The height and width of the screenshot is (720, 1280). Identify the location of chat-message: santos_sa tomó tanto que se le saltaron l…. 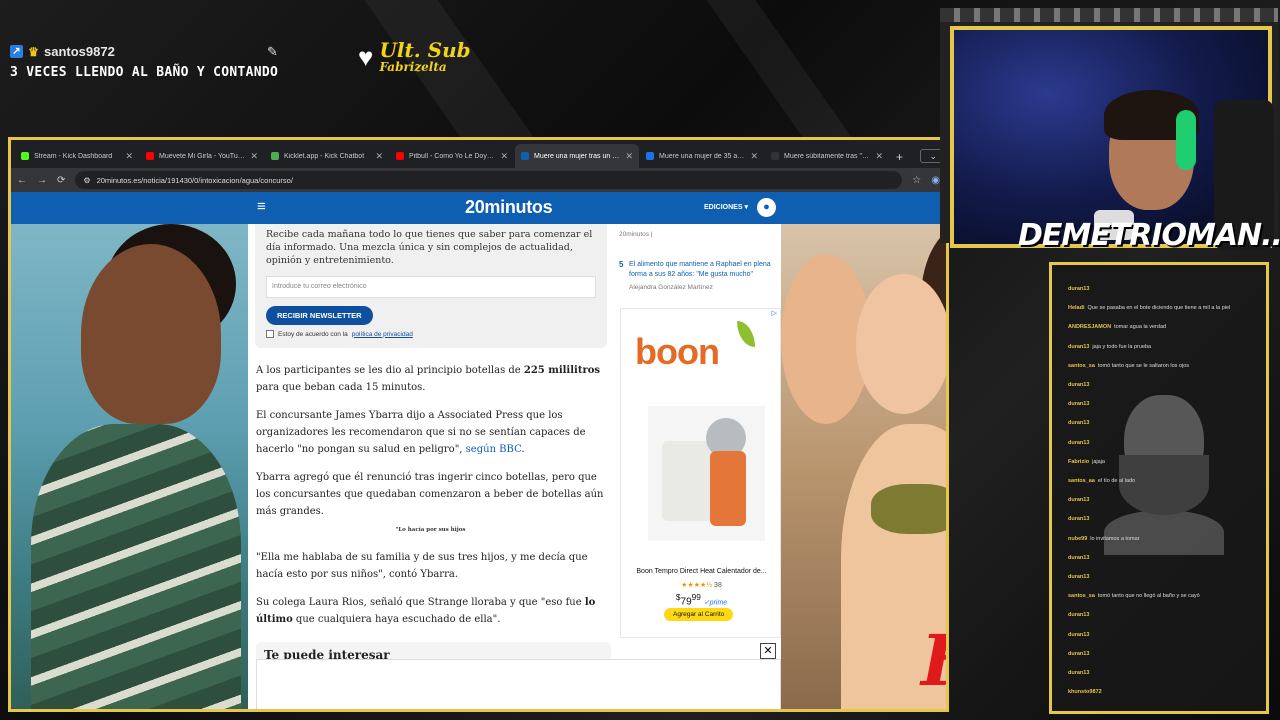
(1167, 366).